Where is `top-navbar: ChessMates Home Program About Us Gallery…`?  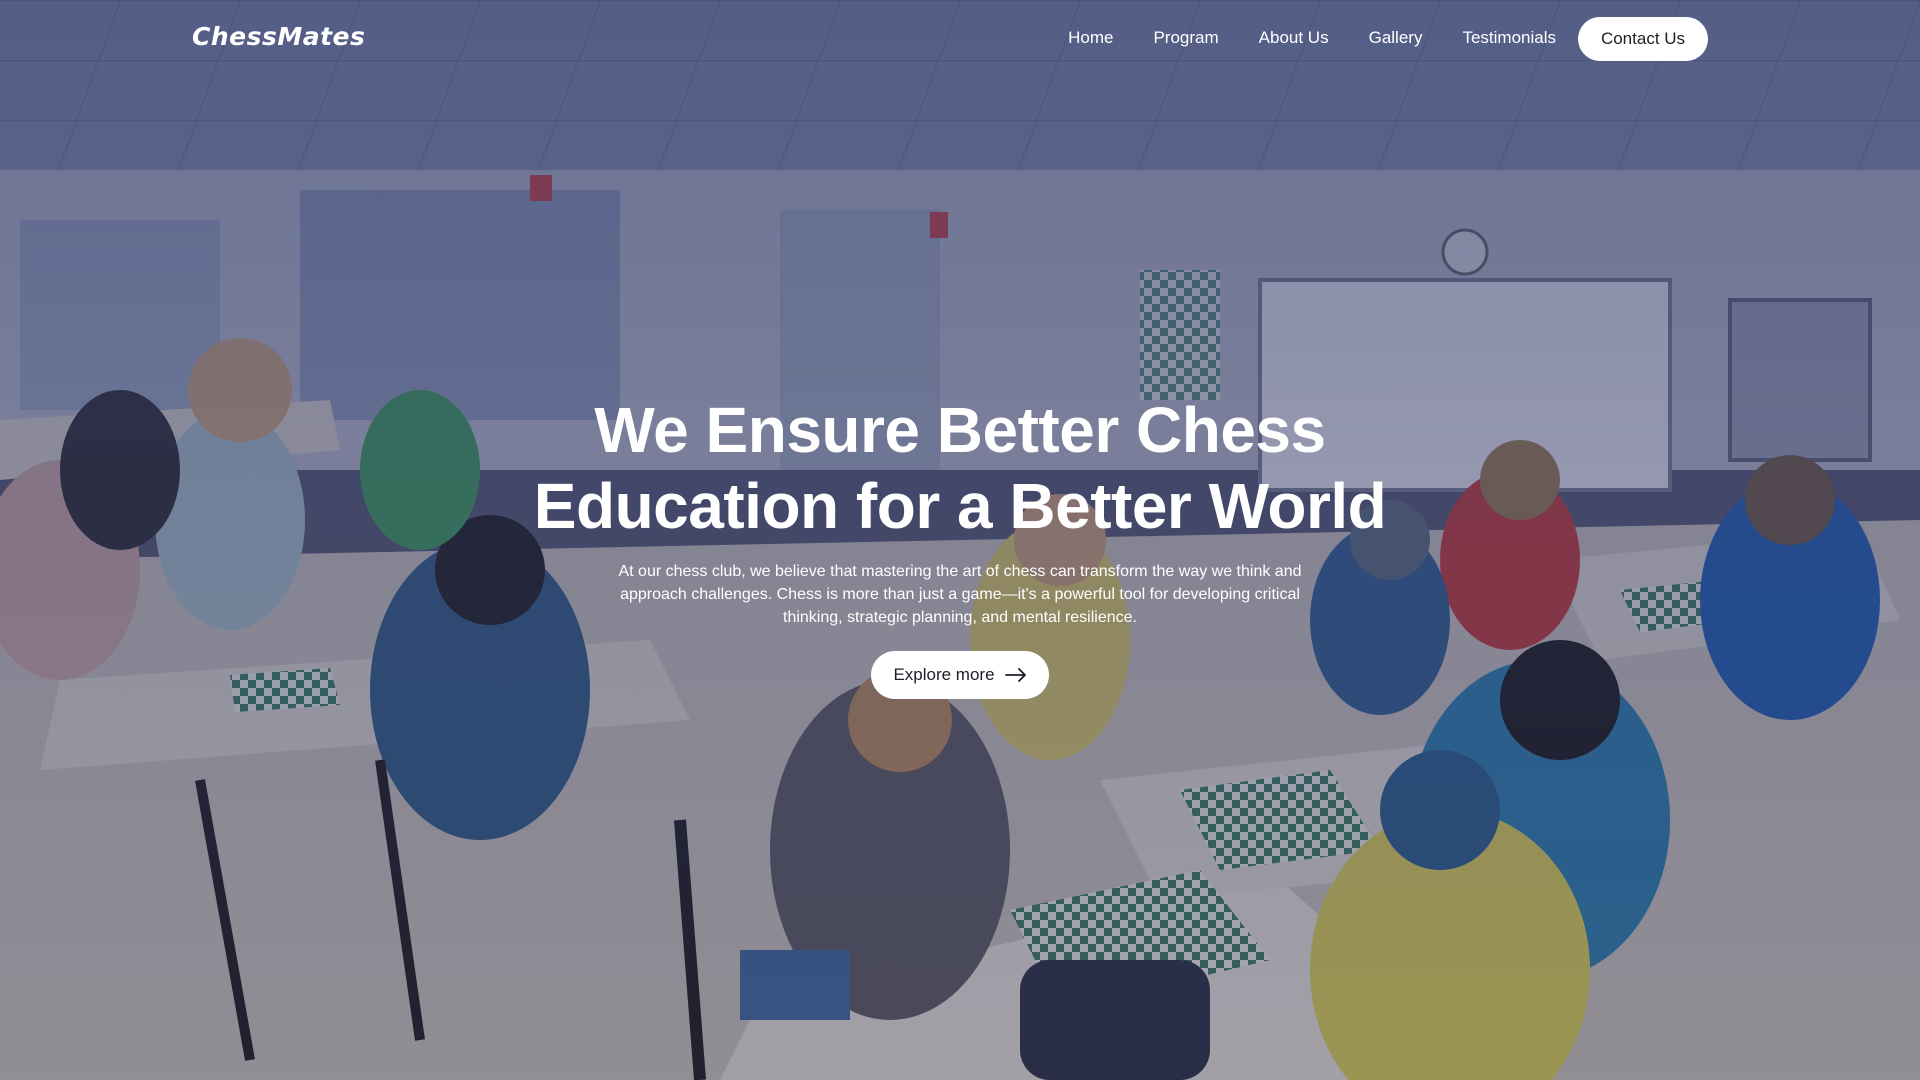 top-navbar: ChessMates Home Program About Us Gallery… is located at coordinates (960, 39).